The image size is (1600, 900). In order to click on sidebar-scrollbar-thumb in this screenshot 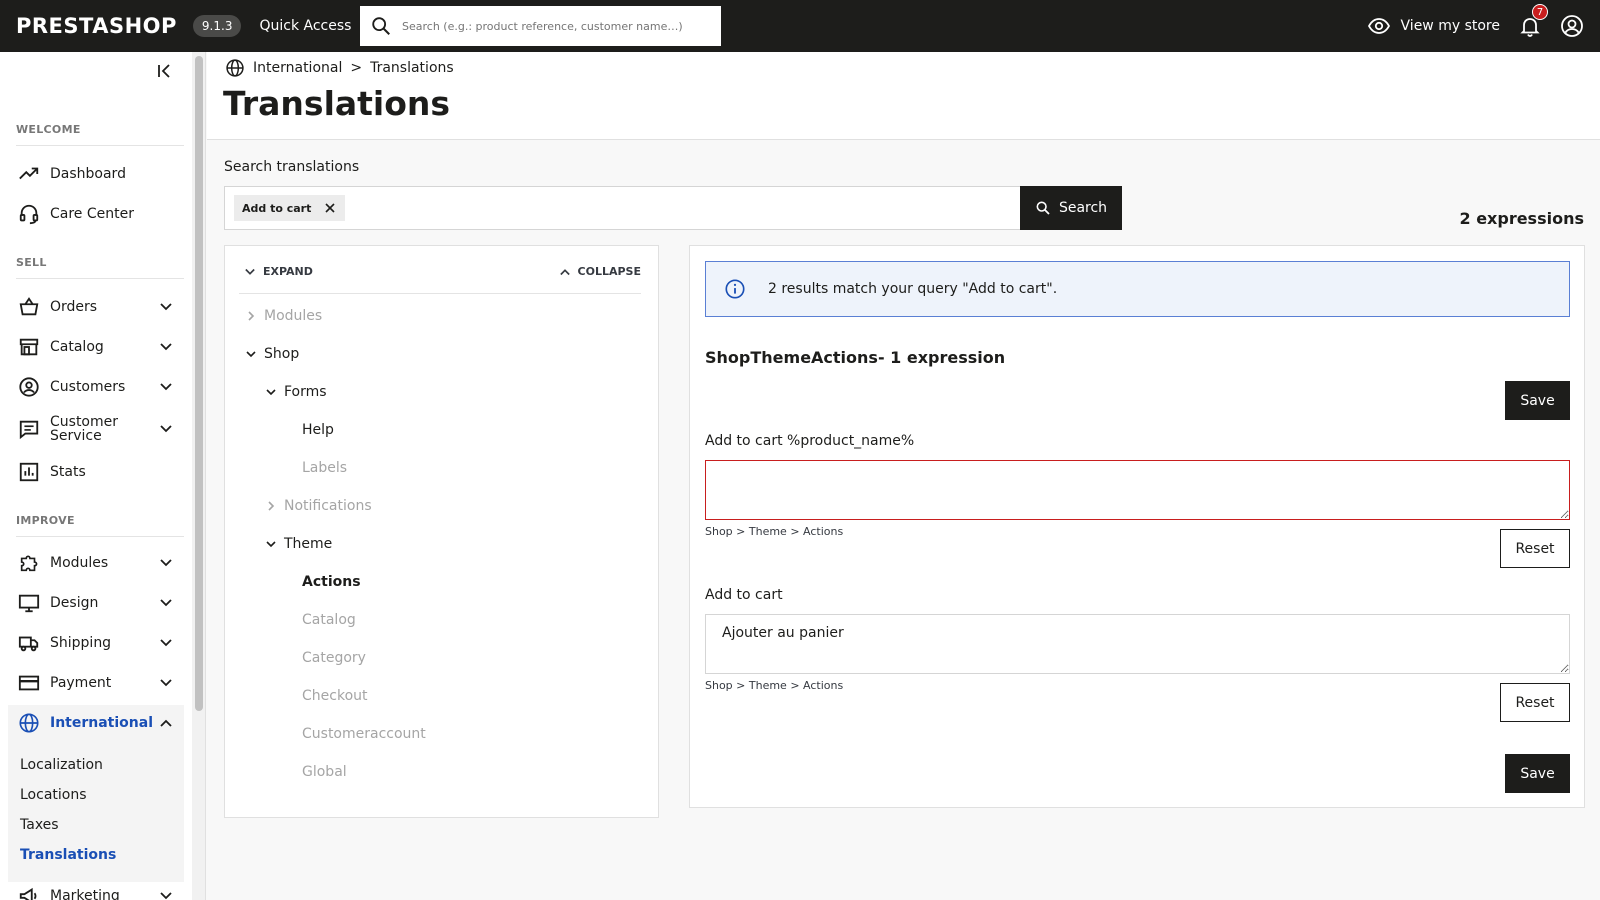, I will do `click(199, 383)`.